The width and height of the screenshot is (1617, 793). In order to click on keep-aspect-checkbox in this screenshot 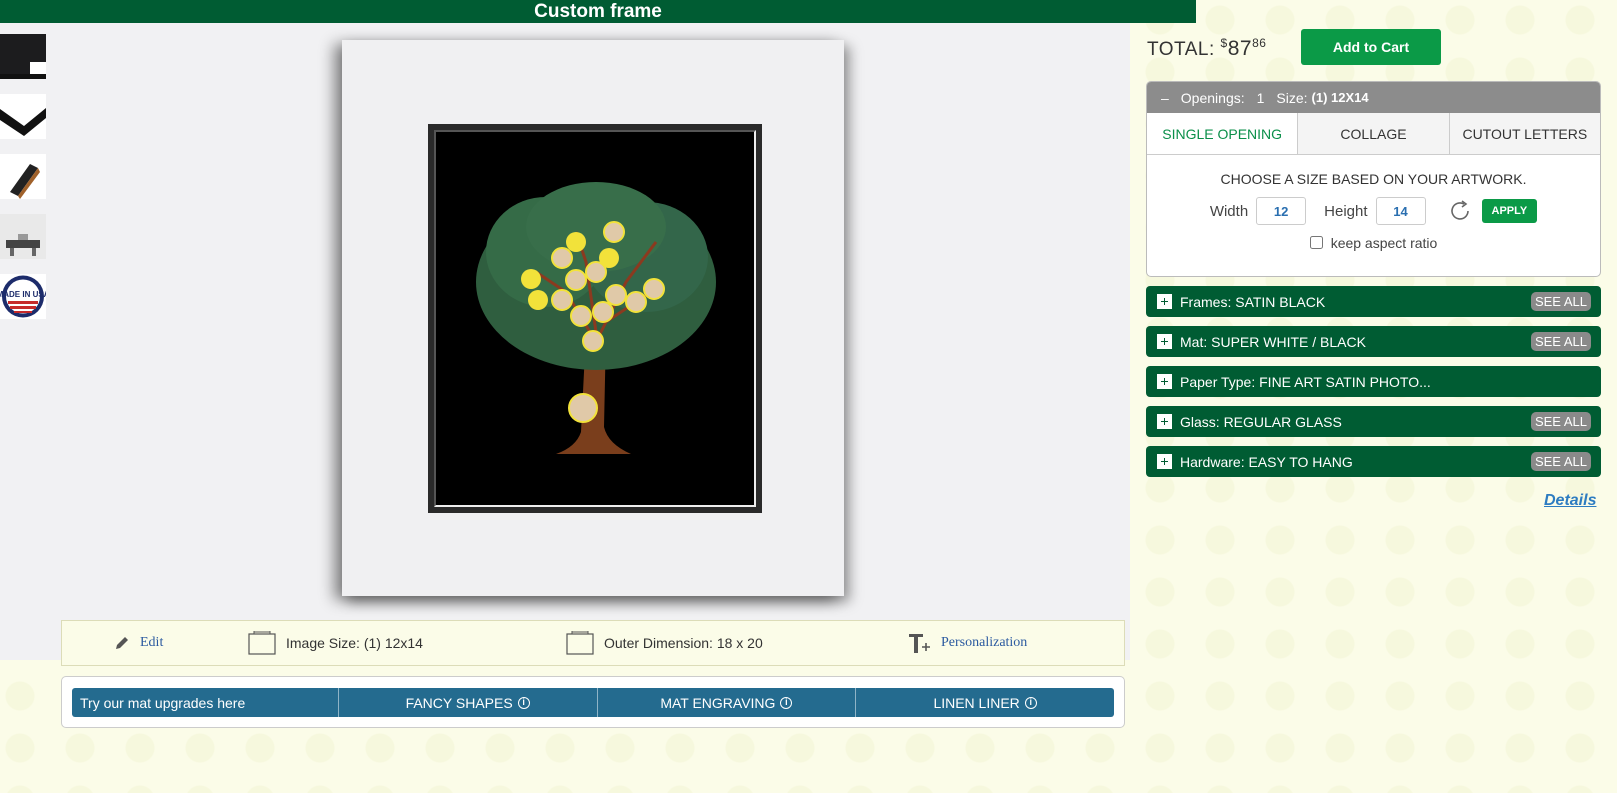, I will do `click(1316, 242)`.